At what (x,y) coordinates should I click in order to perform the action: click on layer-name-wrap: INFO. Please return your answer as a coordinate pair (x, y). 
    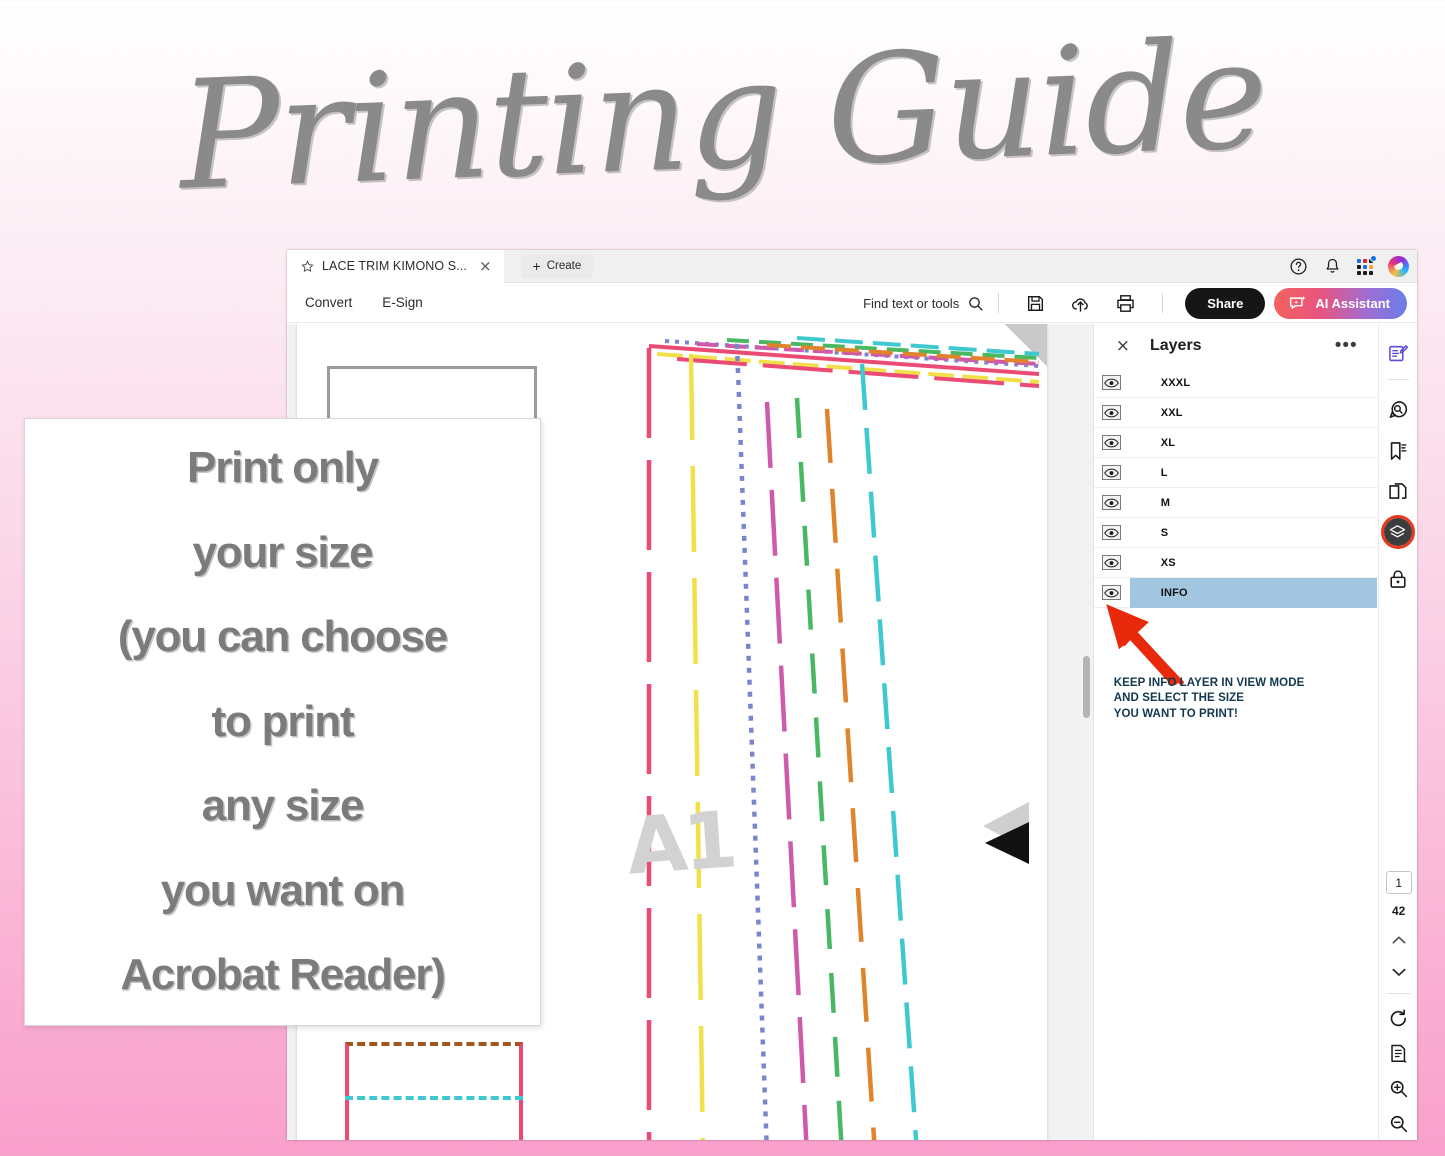
    Looking at the image, I should click on (1253, 592).